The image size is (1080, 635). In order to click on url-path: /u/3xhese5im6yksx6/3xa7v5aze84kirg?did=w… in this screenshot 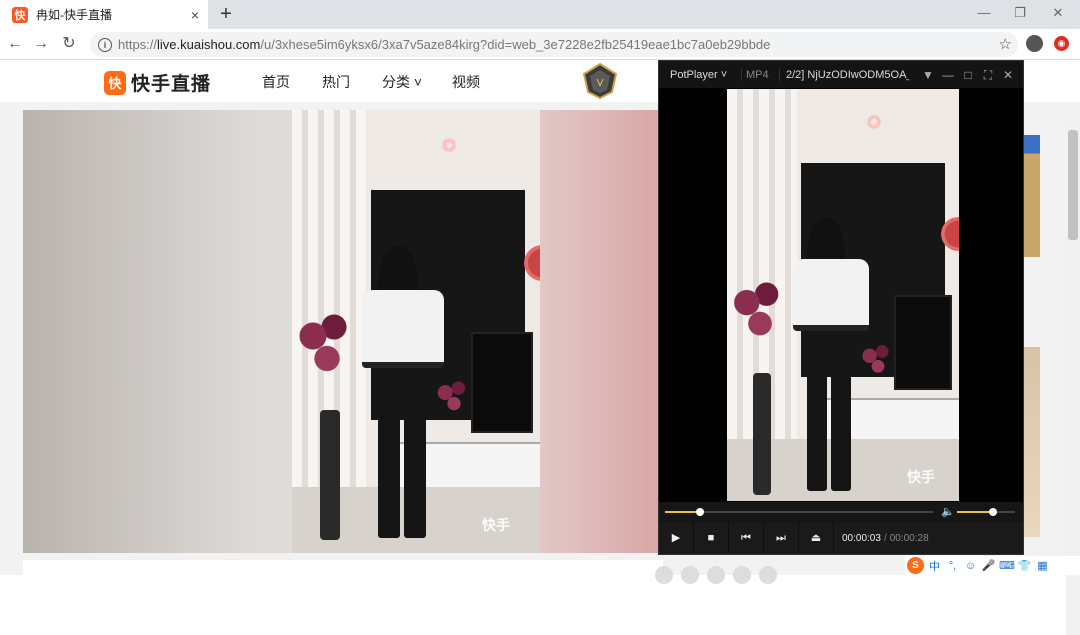, I will do `click(515, 44)`.